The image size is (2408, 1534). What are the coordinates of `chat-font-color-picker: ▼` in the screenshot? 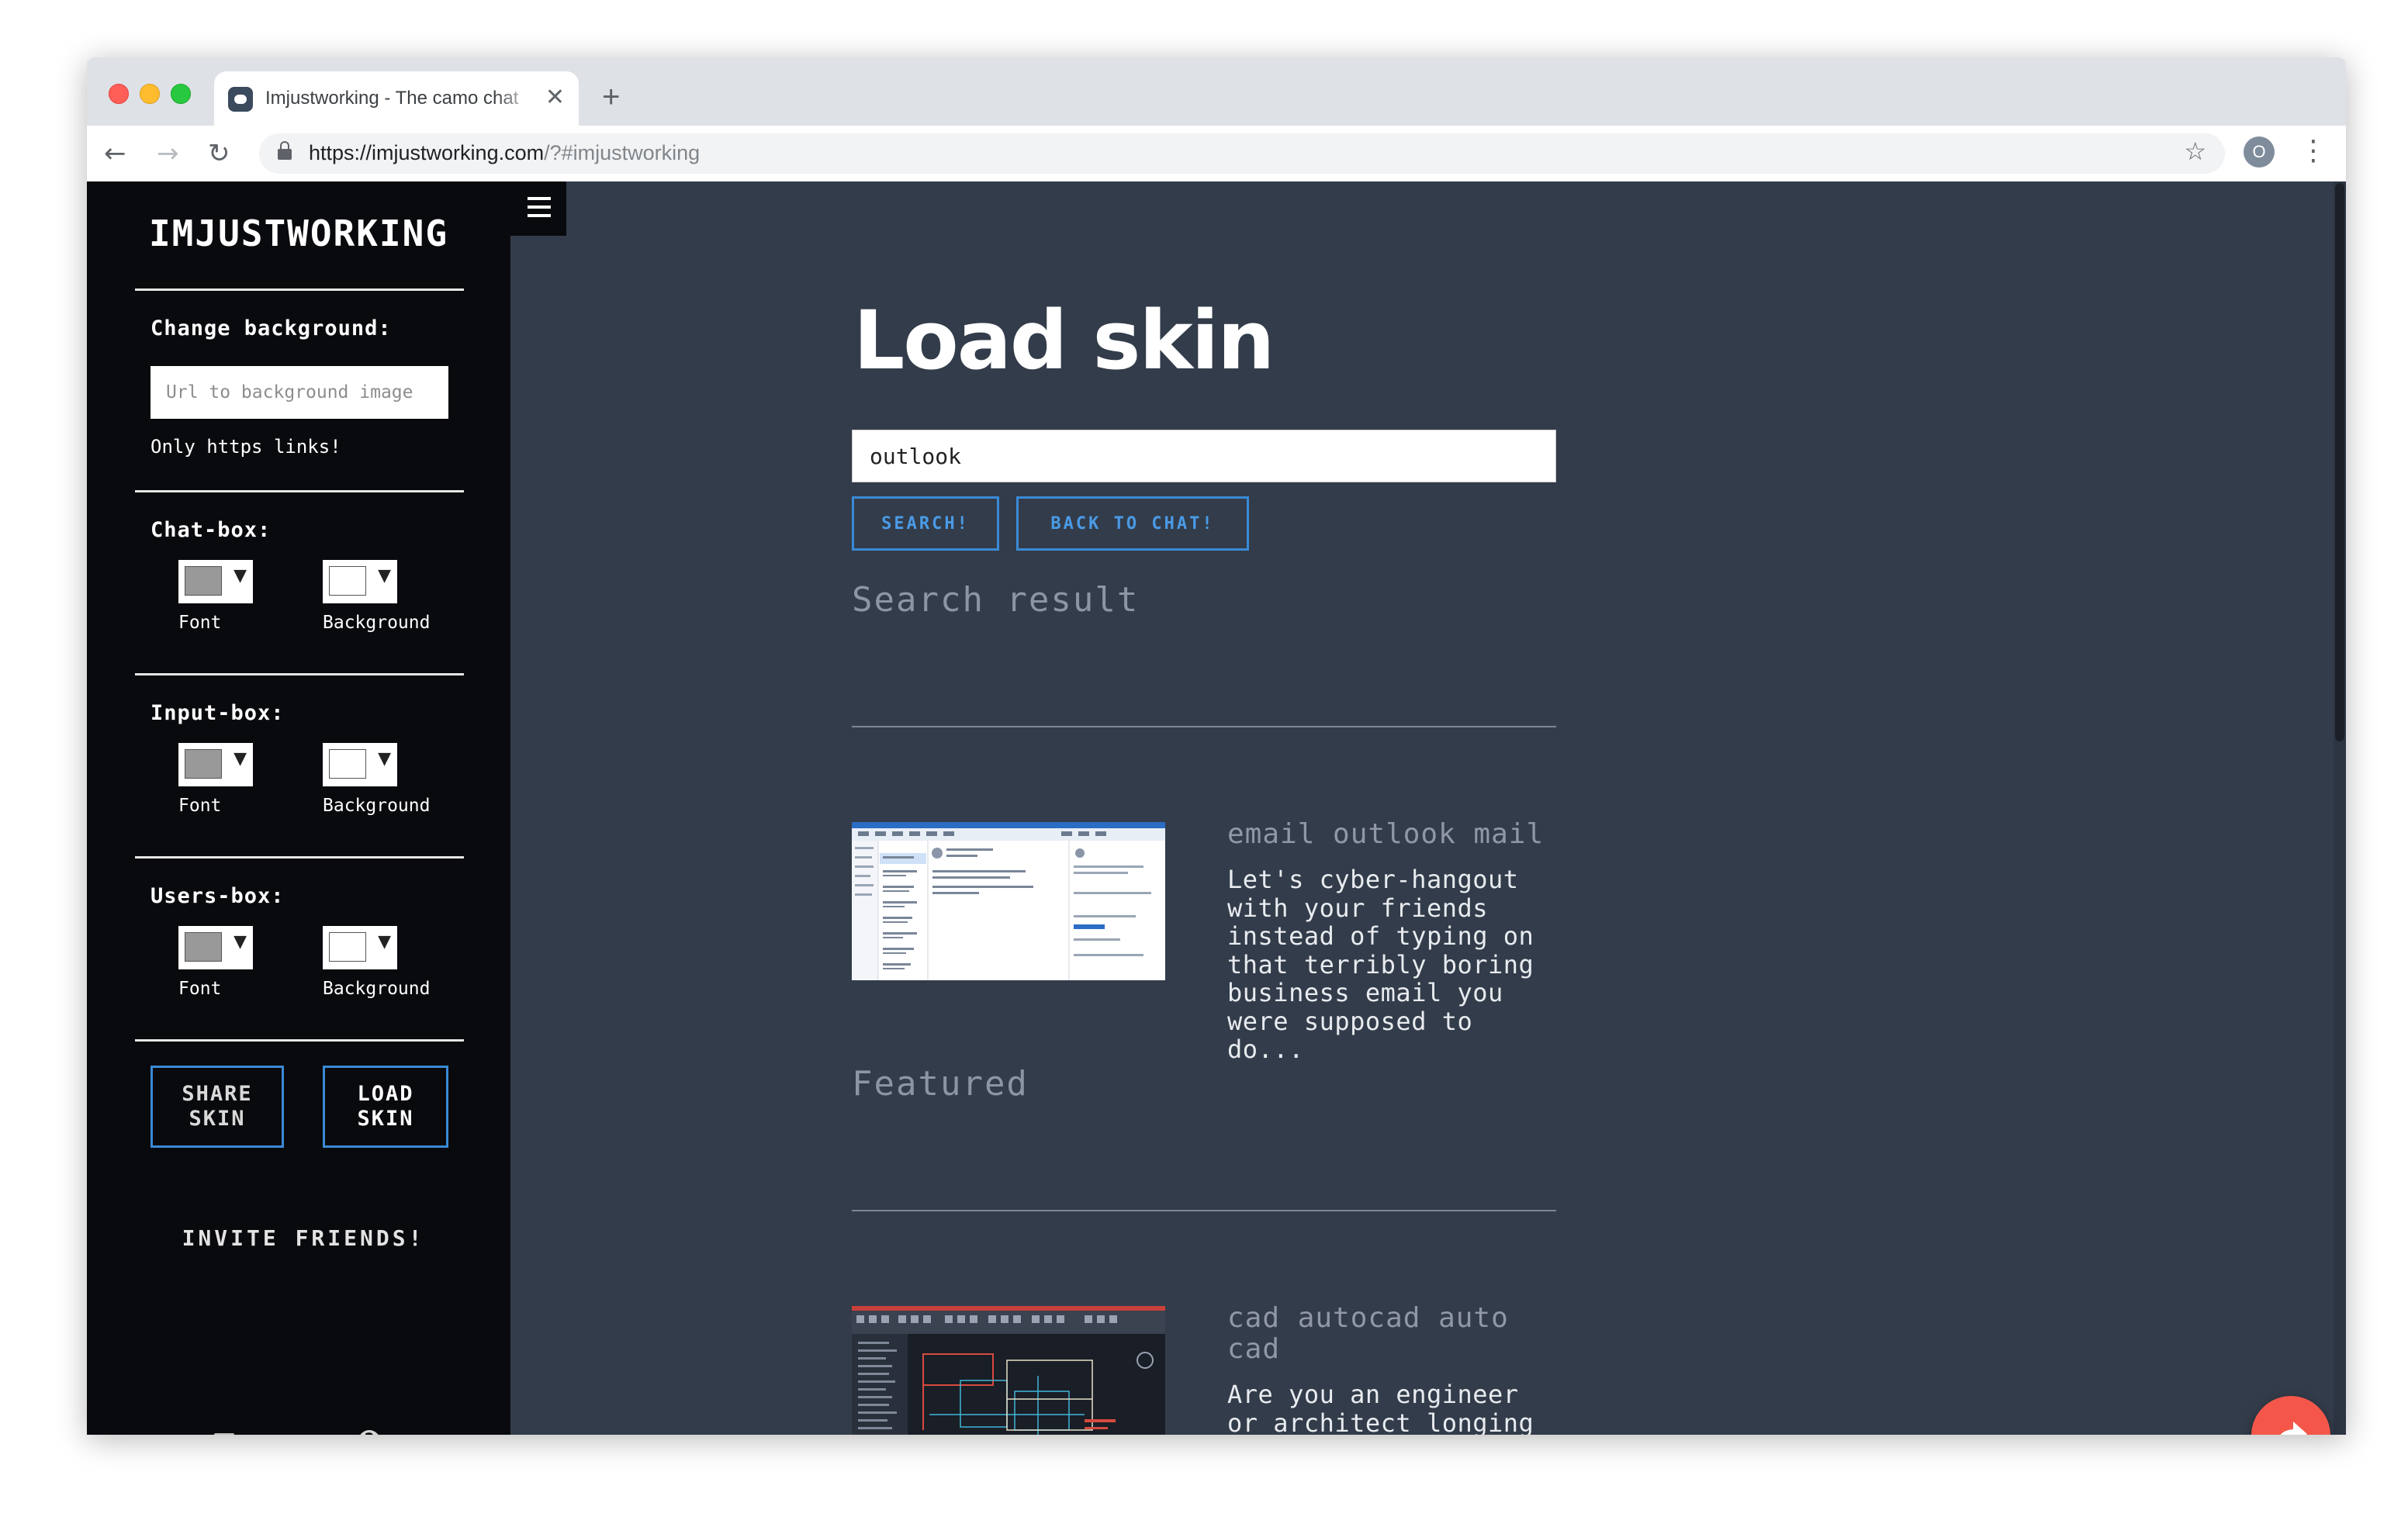 It's located at (215, 581).